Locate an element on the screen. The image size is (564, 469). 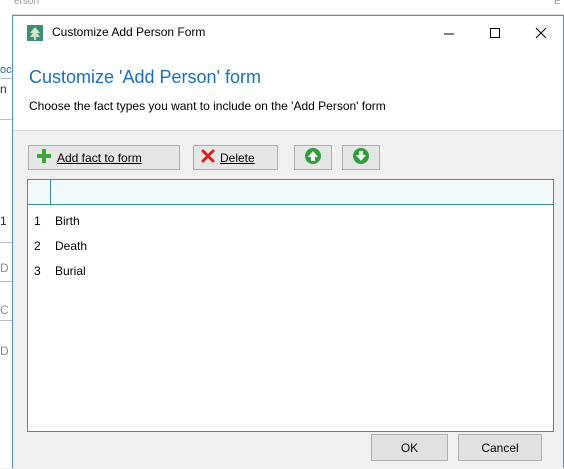
minimize-icon is located at coordinates (449, 33).